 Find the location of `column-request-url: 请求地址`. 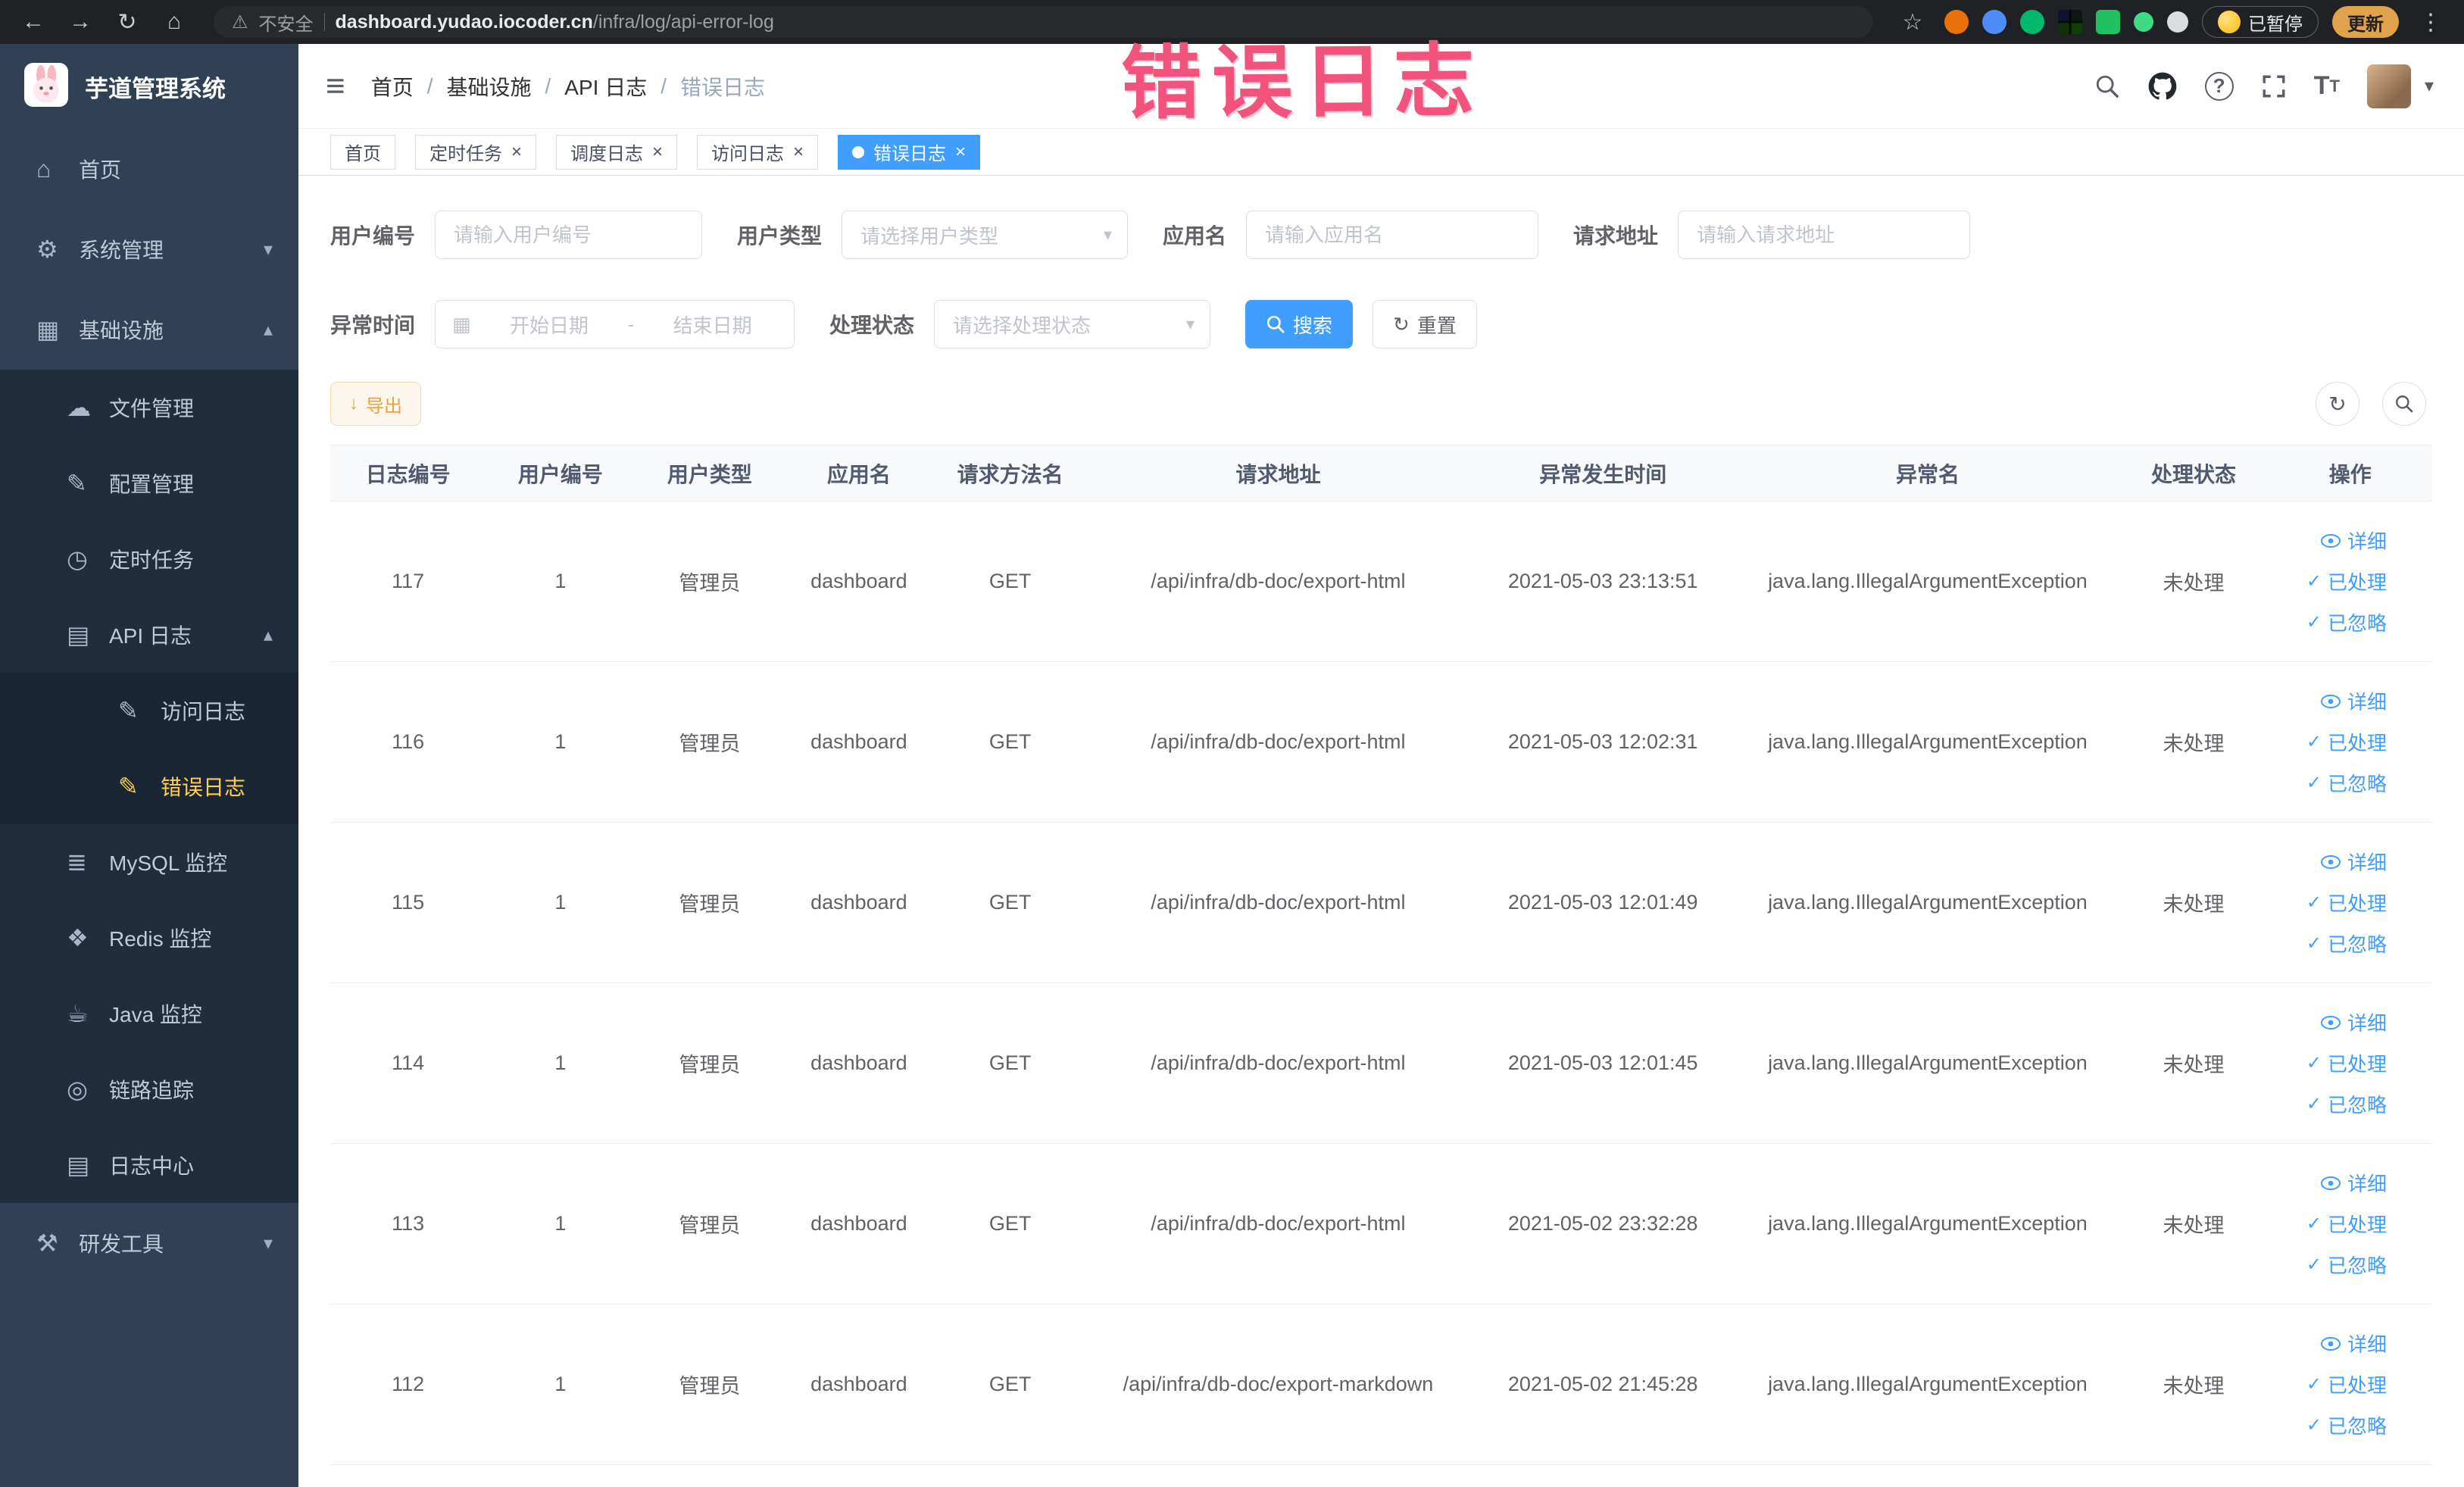

column-request-url: 请求地址 is located at coordinates (1277, 473).